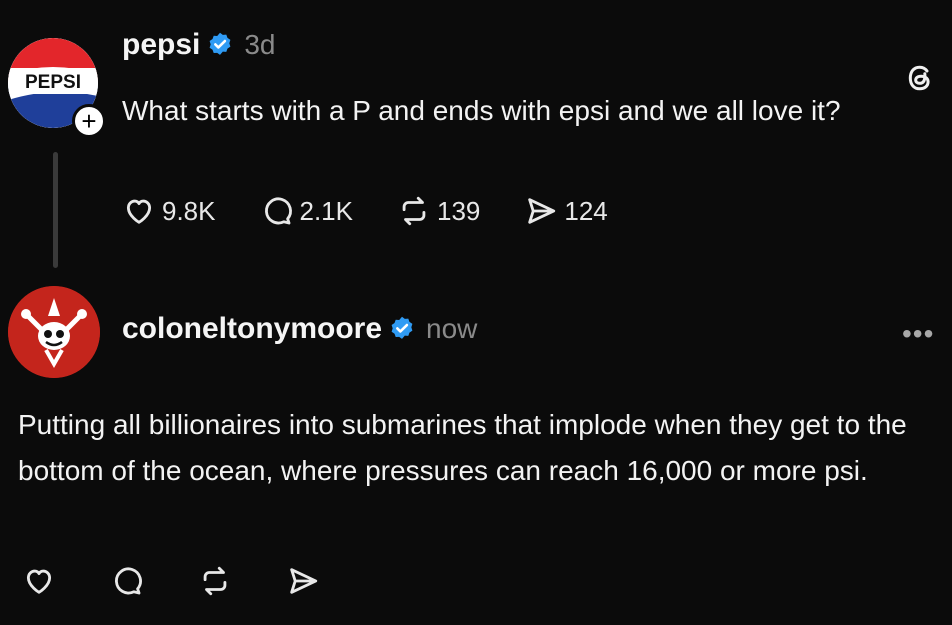 This screenshot has width=952, height=625. I want to click on share-button: 124, so click(566, 211).